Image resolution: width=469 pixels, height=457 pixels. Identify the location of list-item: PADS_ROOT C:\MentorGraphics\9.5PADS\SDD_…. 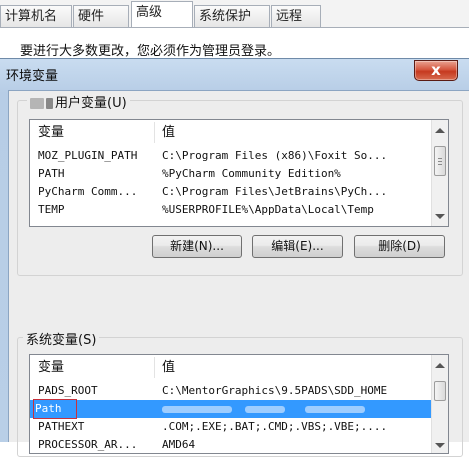
(239, 391).